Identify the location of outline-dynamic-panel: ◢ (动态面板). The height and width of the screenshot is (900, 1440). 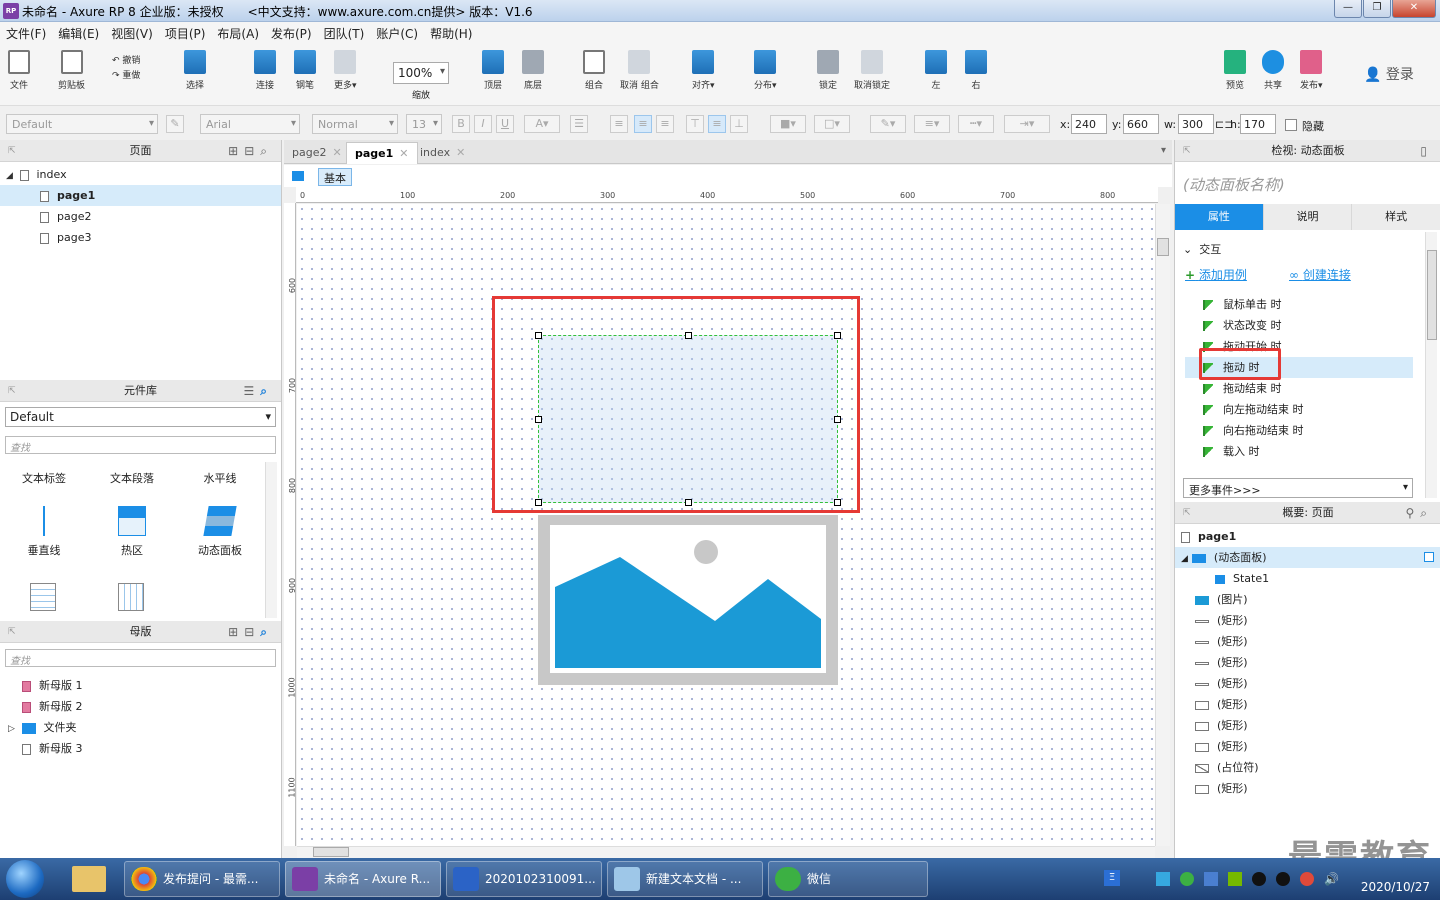
(1307, 557).